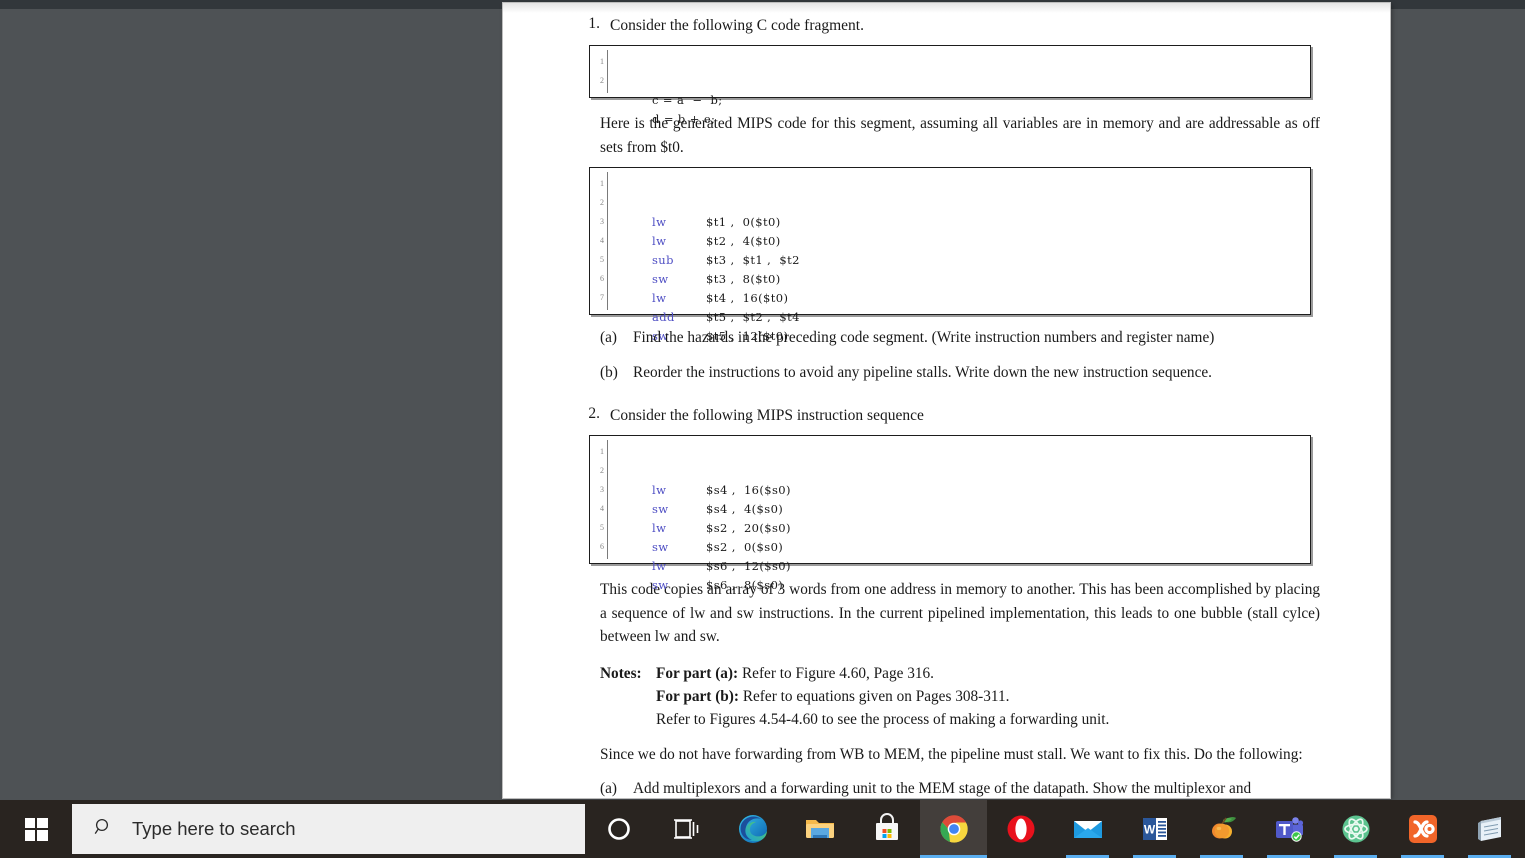 The height and width of the screenshot is (858, 1525). What do you see at coordinates (737, 25) in the screenshot?
I see `question-1-heading: Consider the following C code fragment.` at bounding box center [737, 25].